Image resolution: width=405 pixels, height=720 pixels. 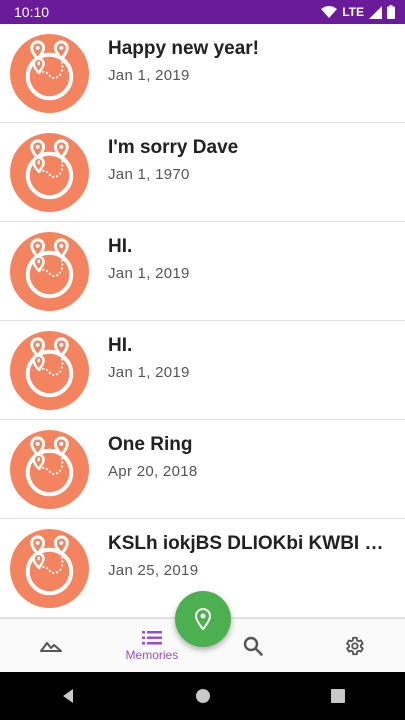 What do you see at coordinates (68, 696) in the screenshot?
I see `back-icon` at bounding box center [68, 696].